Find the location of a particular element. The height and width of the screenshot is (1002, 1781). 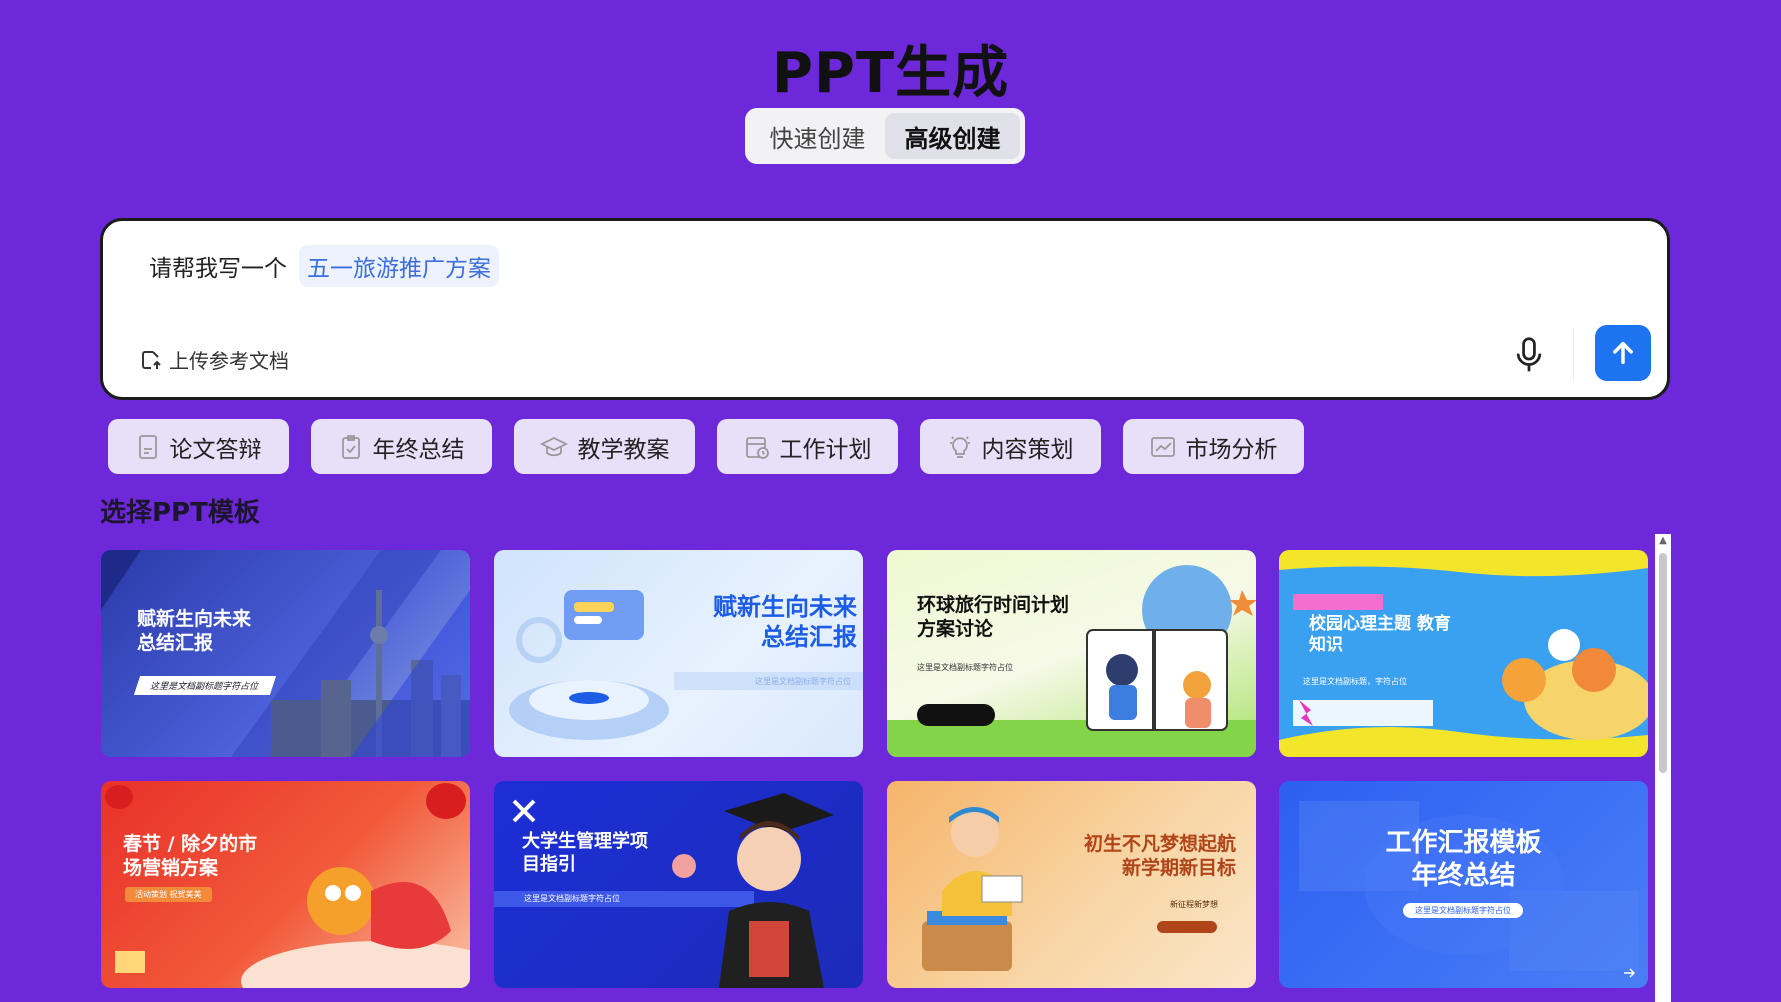

quick-action-market: 市场分析 is located at coordinates (1213, 446).